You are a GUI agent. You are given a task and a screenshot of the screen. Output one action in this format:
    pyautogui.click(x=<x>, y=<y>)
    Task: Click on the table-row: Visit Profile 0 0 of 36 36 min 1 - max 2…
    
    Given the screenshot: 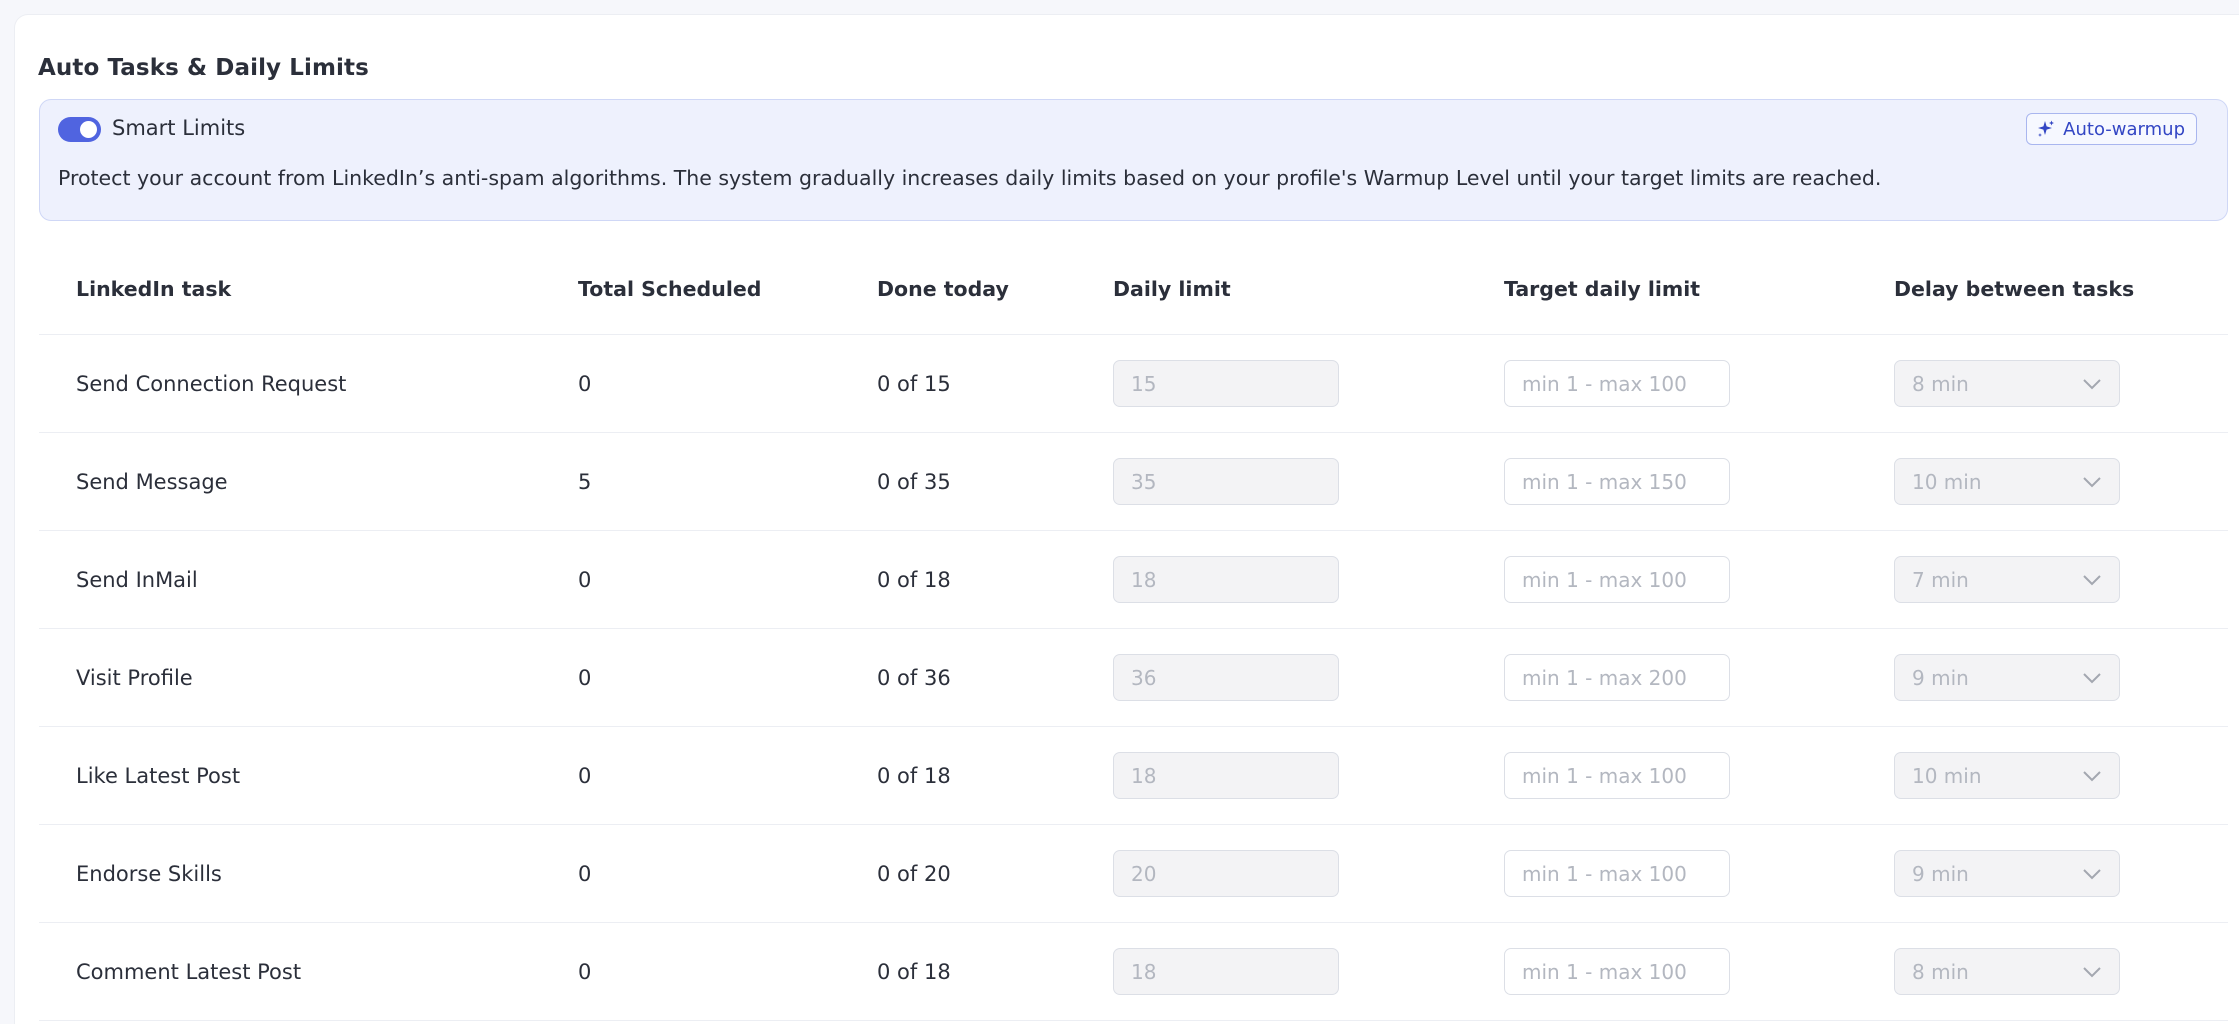 What is the action you would take?
    pyautogui.click(x=1133, y=678)
    